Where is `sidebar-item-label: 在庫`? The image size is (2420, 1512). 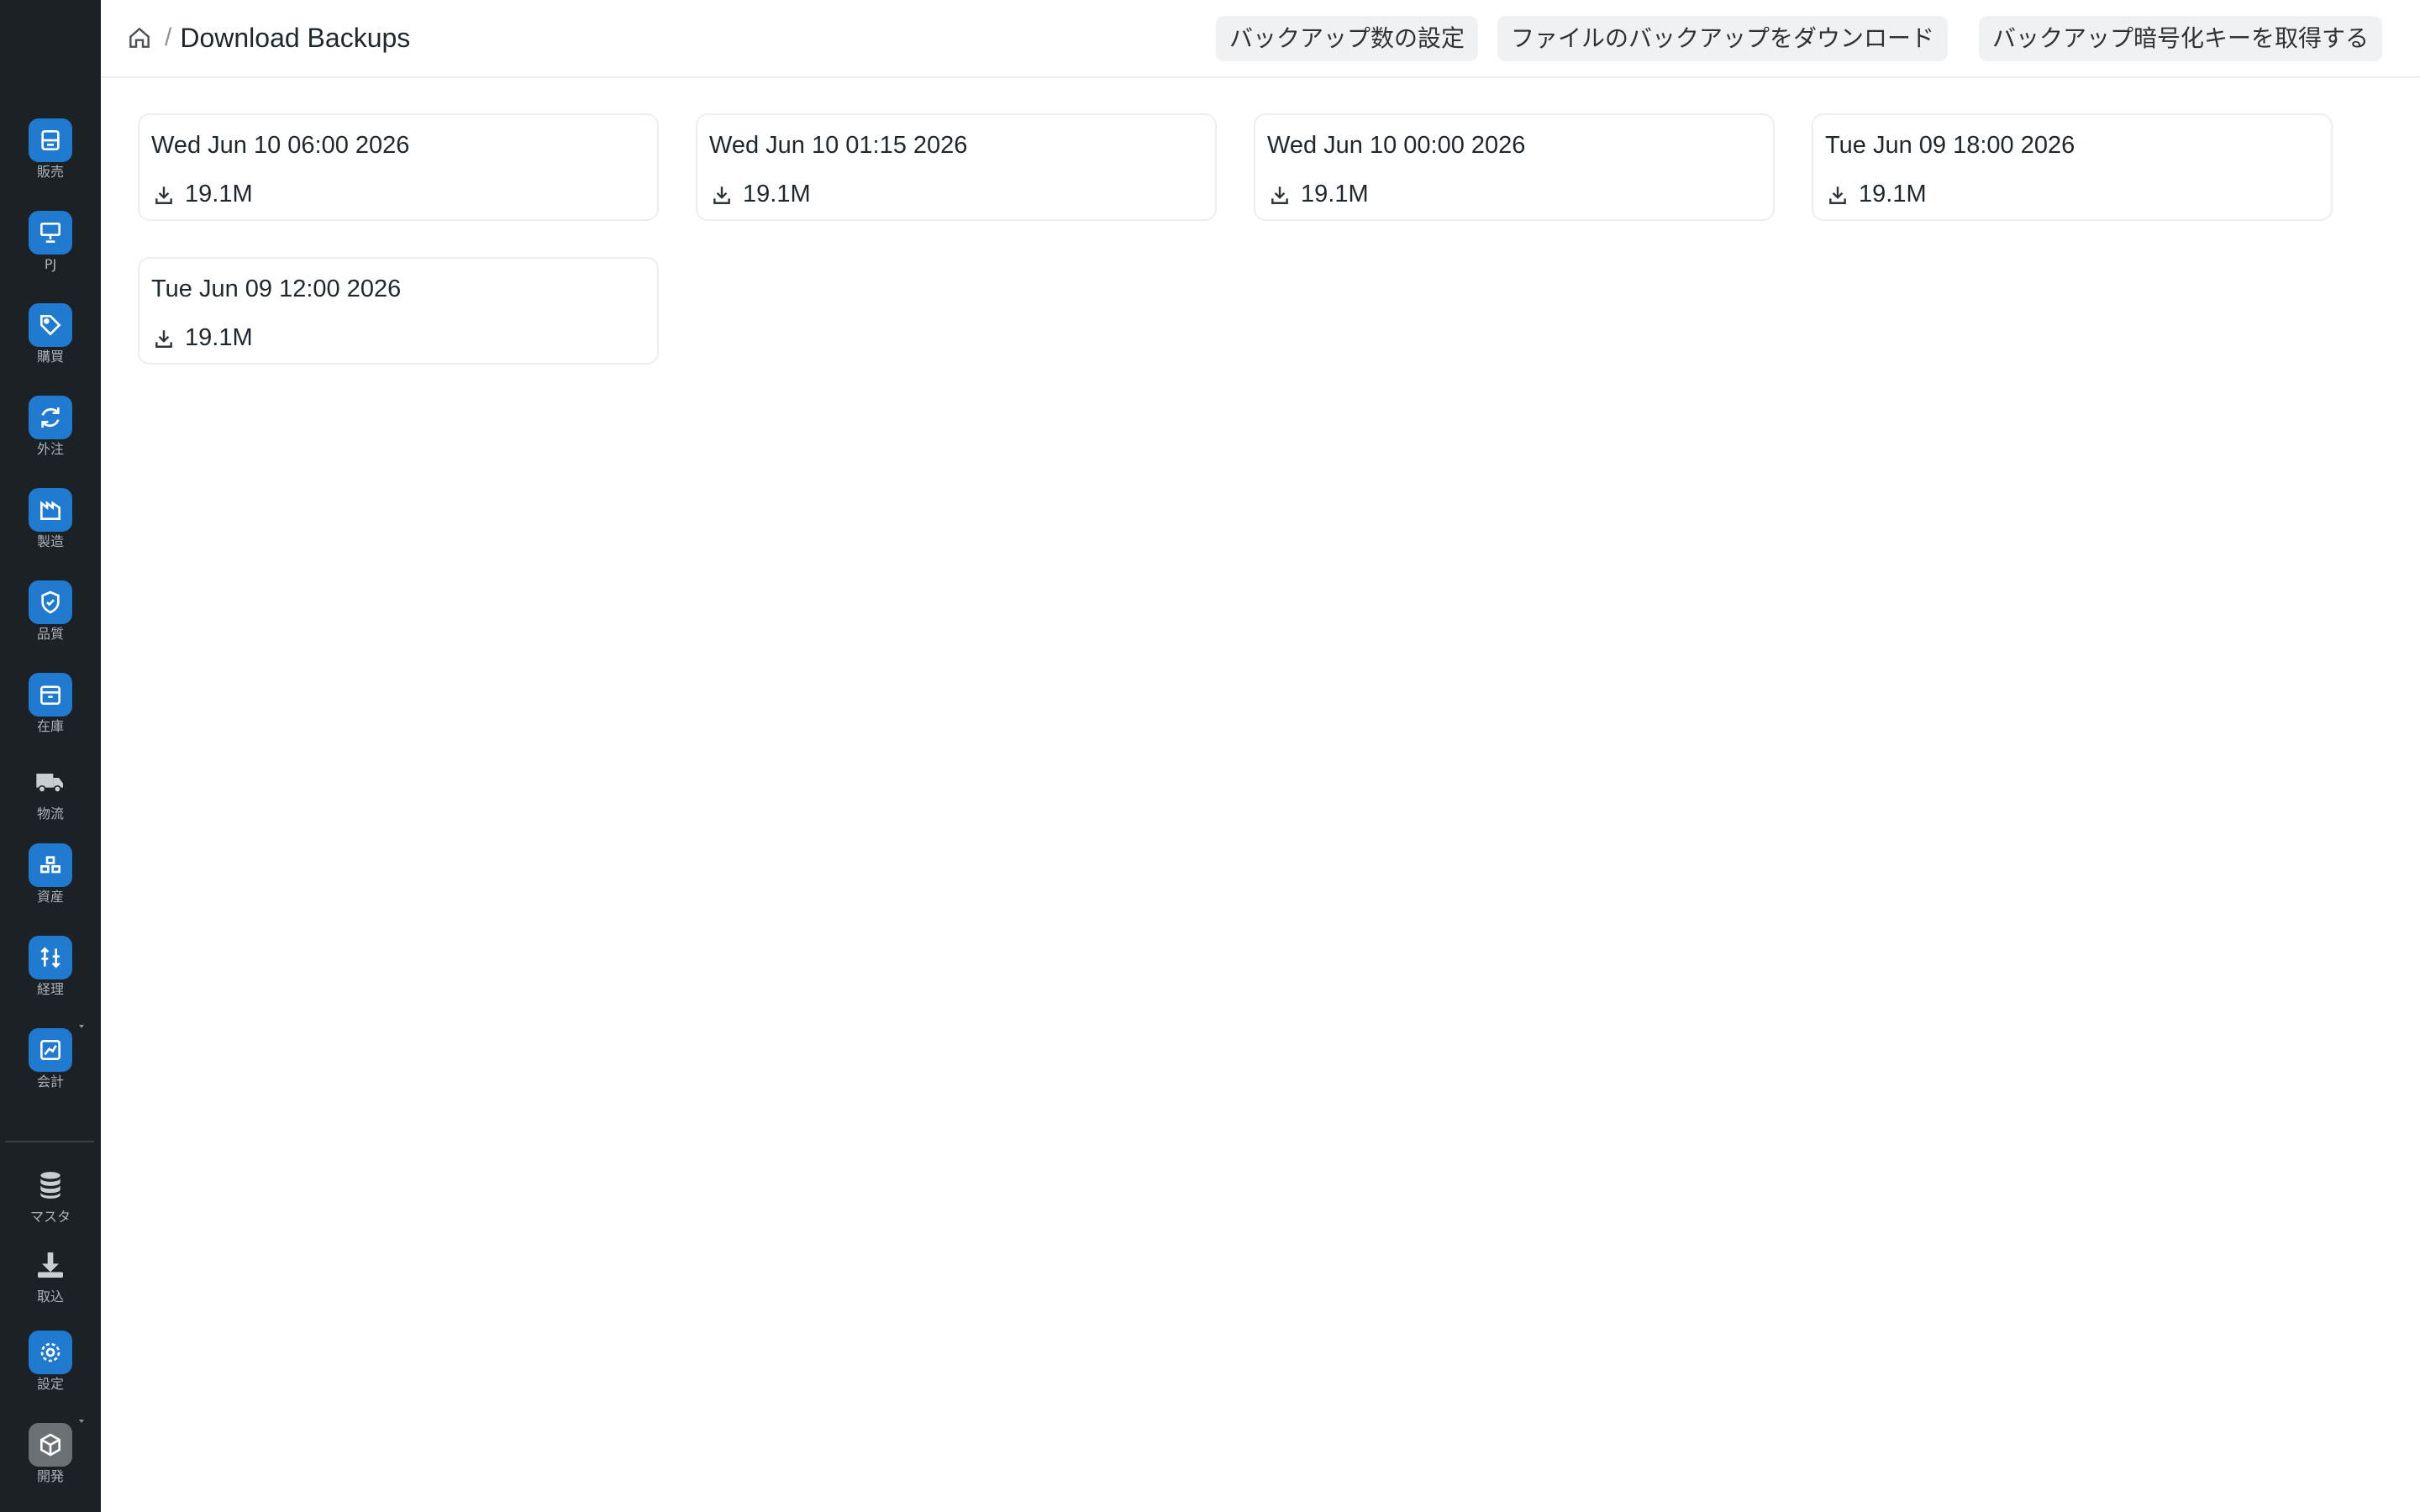 sidebar-item-label: 在庫 is located at coordinates (50, 726).